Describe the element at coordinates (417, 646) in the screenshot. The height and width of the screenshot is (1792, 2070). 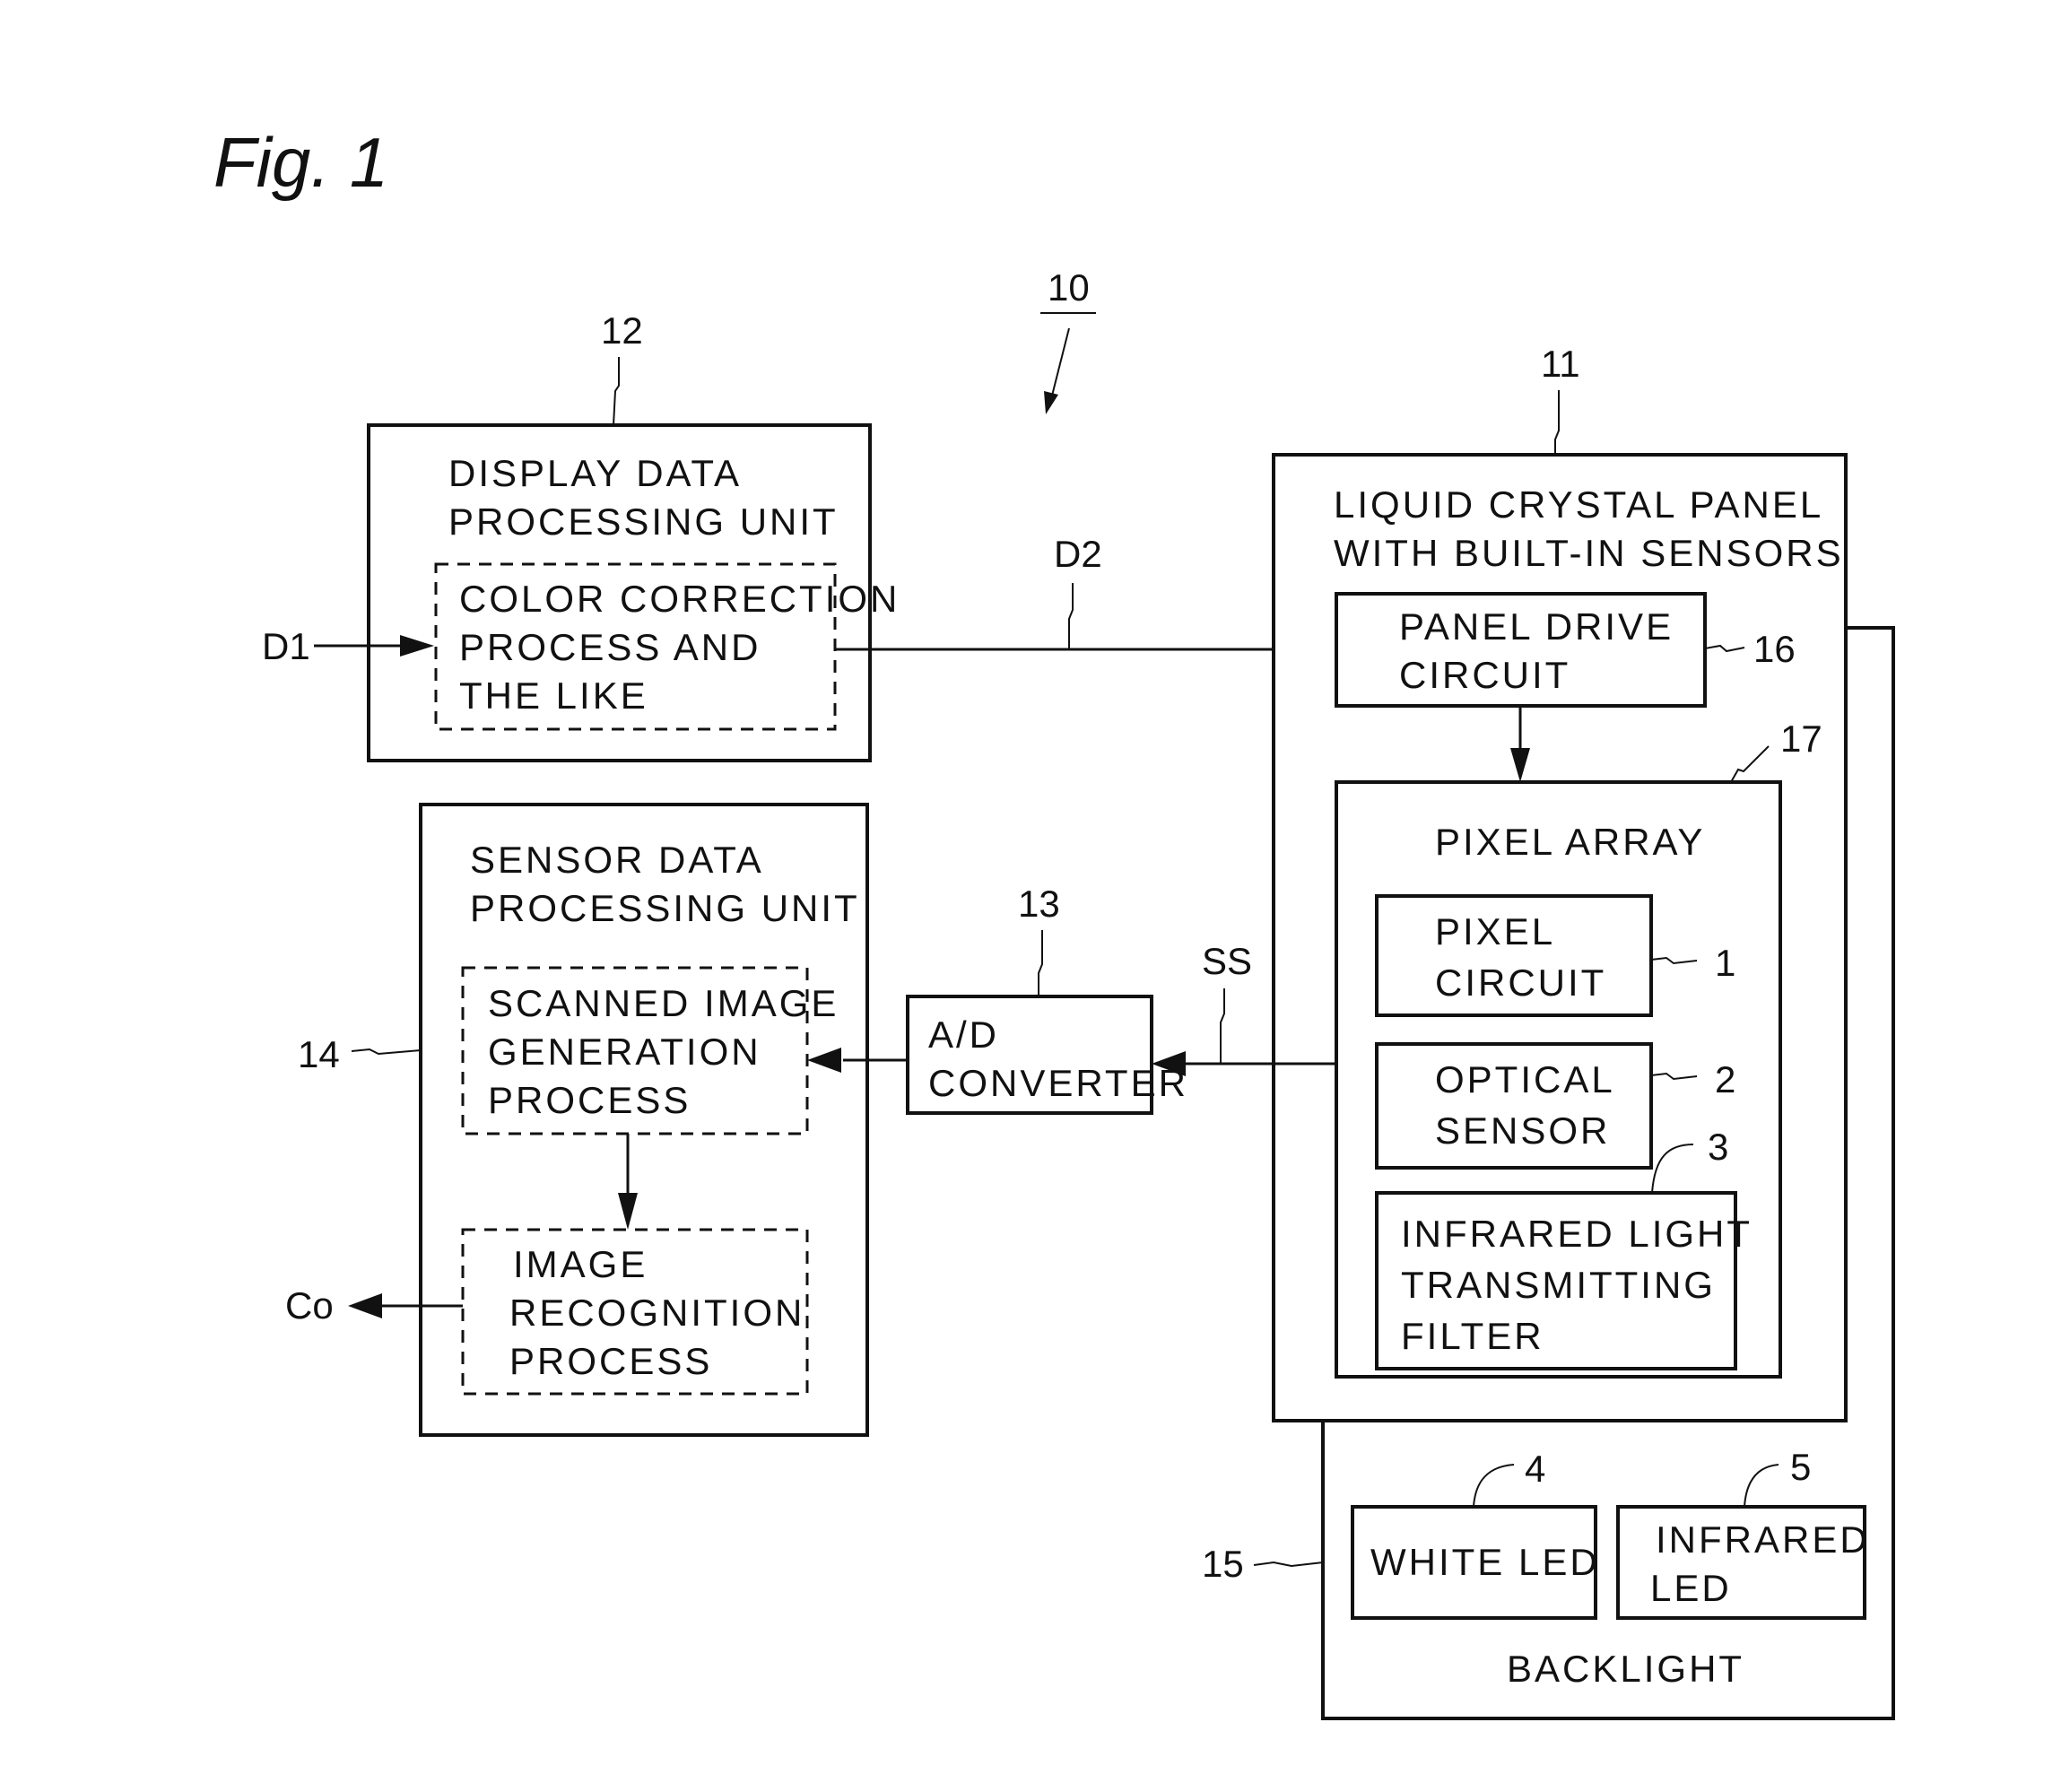
I see `d1-arrowhead` at that location.